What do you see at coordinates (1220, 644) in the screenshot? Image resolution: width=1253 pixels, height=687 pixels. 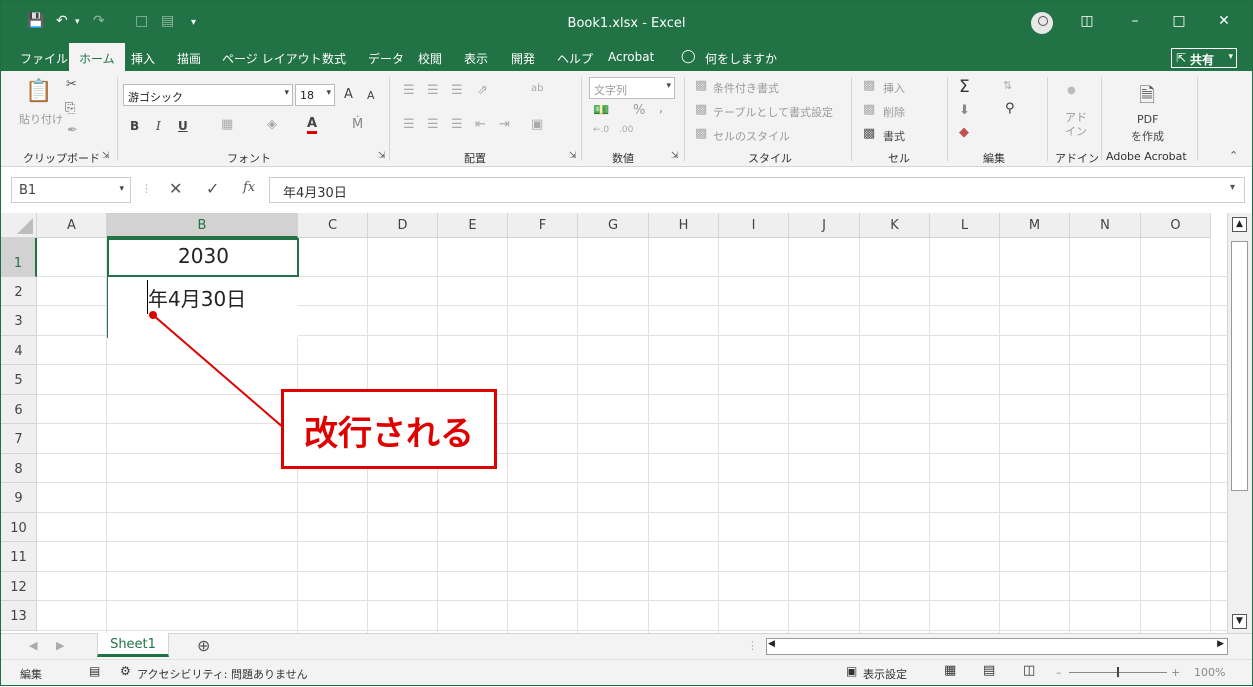 I see `scroll-right-icon: ▶` at bounding box center [1220, 644].